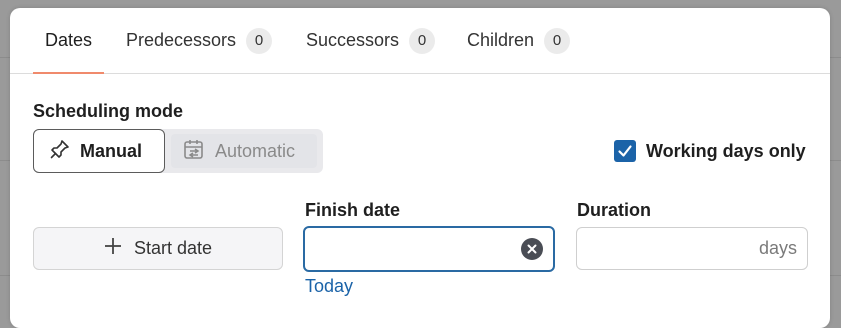  Describe the element at coordinates (108, 111) in the screenshot. I see `scheduling-mode-label: Scheduling mode` at that location.